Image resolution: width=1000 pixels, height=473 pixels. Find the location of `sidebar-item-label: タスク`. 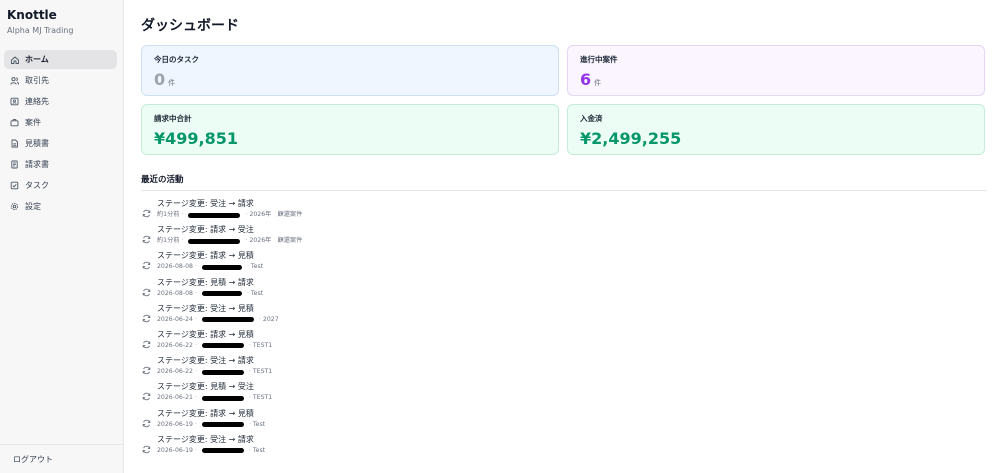

sidebar-item-label: タスク is located at coordinates (37, 185).